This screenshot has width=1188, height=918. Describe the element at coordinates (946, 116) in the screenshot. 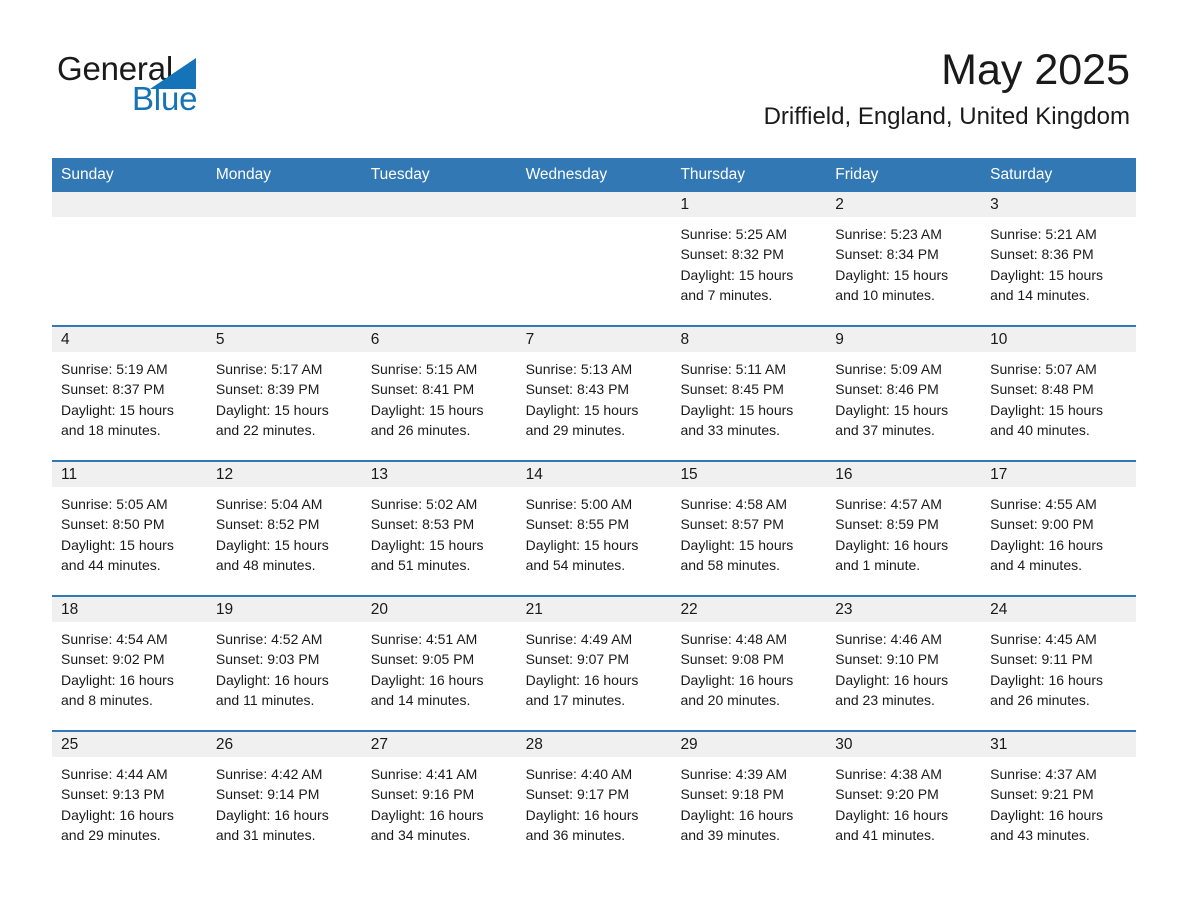

I see `location-subtitle: Driffield, England, United Kingdom` at that location.